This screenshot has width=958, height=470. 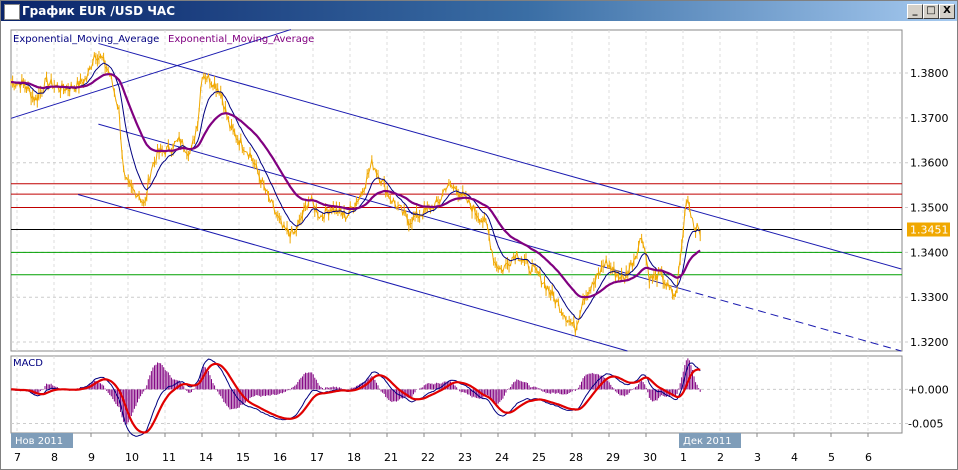 What do you see at coordinates (757, 457) in the screenshot?
I see `x-tick-label: 3` at bounding box center [757, 457].